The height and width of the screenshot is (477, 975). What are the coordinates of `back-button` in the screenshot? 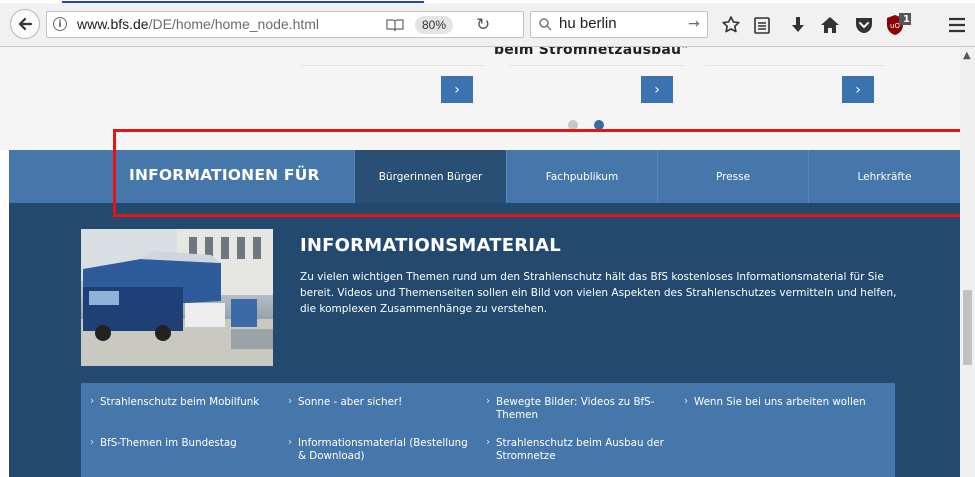 It's located at (25, 24).